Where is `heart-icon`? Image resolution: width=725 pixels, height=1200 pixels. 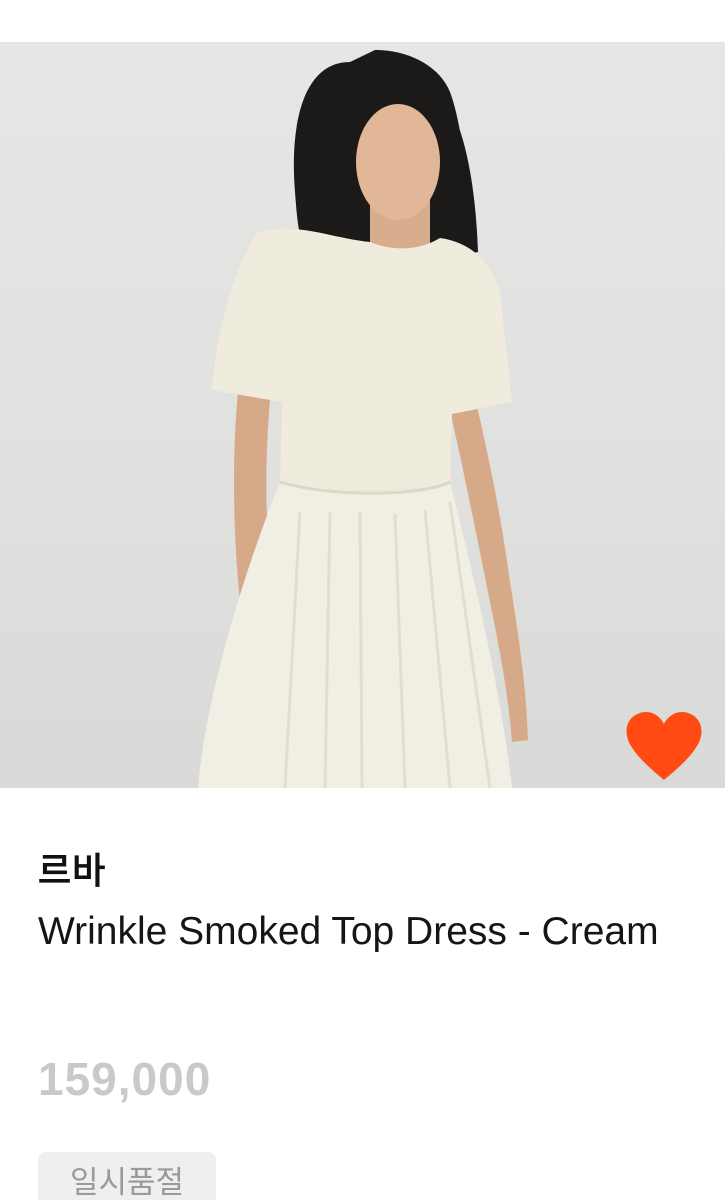
heart-icon is located at coordinates (664, 746).